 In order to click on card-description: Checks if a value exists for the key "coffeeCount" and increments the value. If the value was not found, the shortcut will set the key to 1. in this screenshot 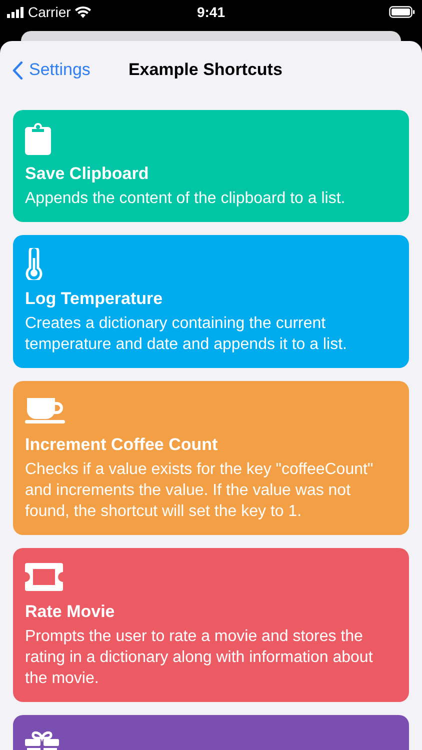, I will do `click(199, 491)`.